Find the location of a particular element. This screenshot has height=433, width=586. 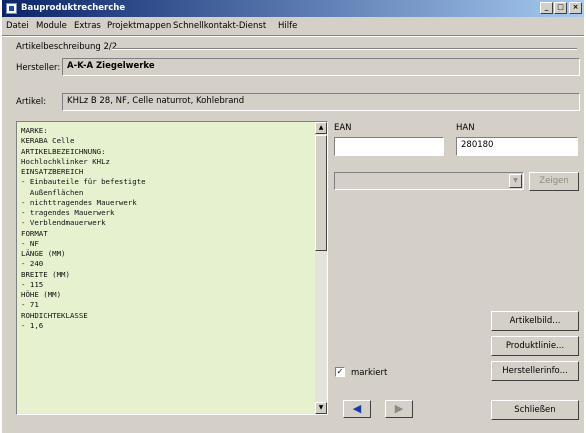

description-line: - nichttragendes Mauerwerk is located at coordinates (79, 202).